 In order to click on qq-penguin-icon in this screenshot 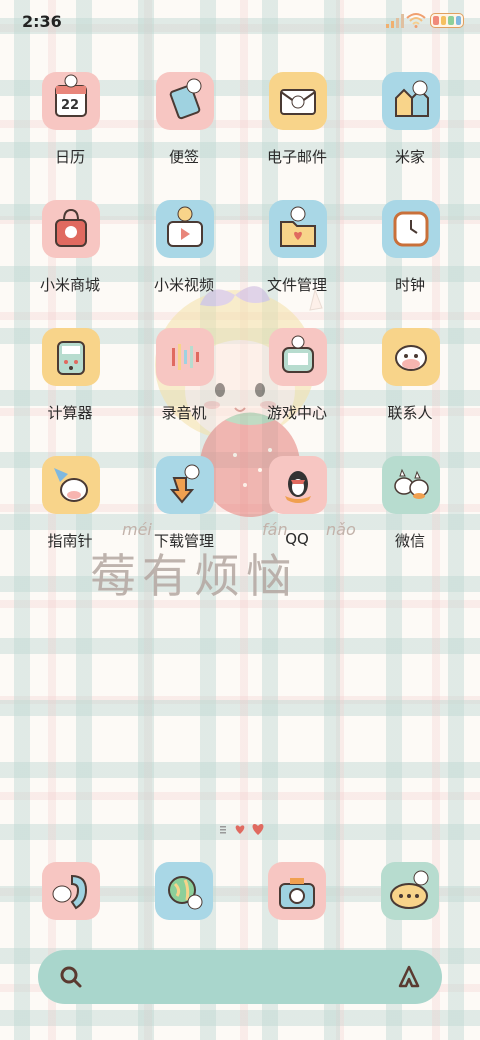, I will do `click(298, 485)`.